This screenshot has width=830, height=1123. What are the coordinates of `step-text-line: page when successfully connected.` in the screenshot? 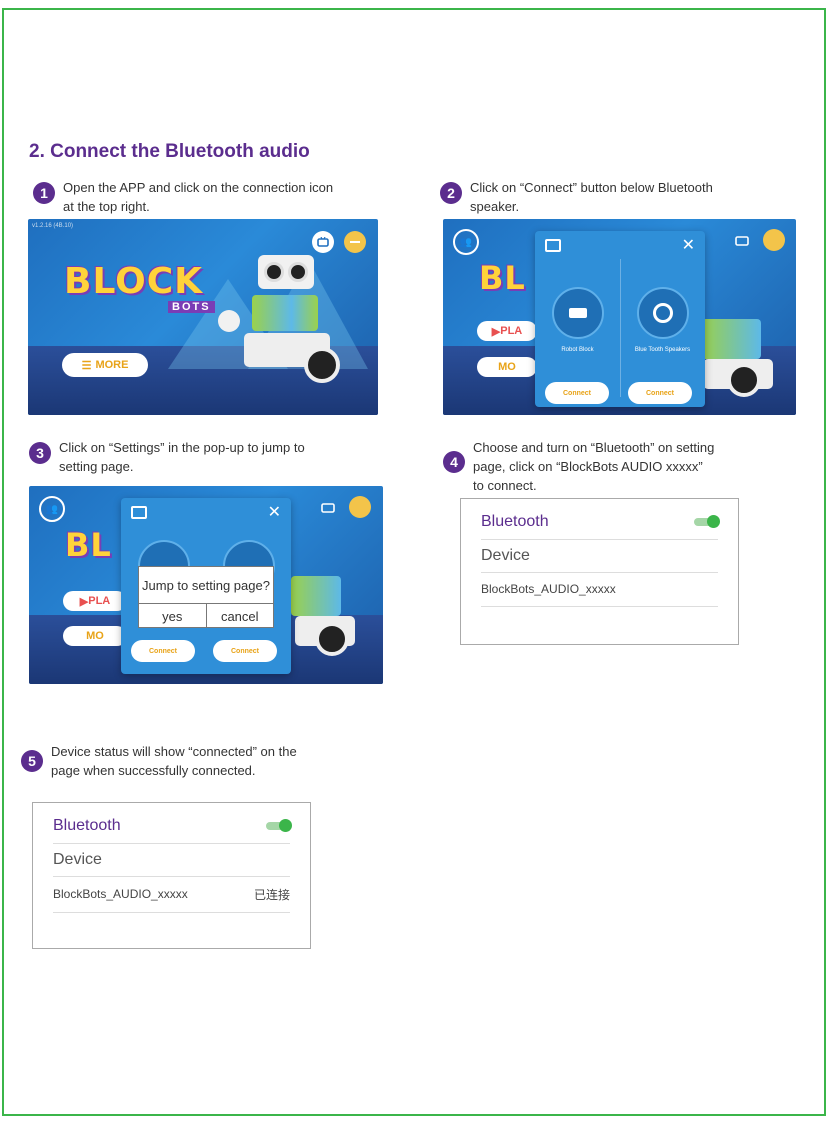 It's located at (153, 770).